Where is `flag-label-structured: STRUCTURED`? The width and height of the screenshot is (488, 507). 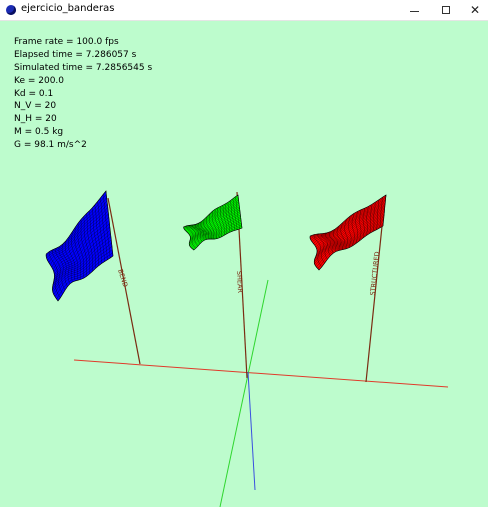 flag-label-structured: STRUCTURED is located at coordinates (375, 273).